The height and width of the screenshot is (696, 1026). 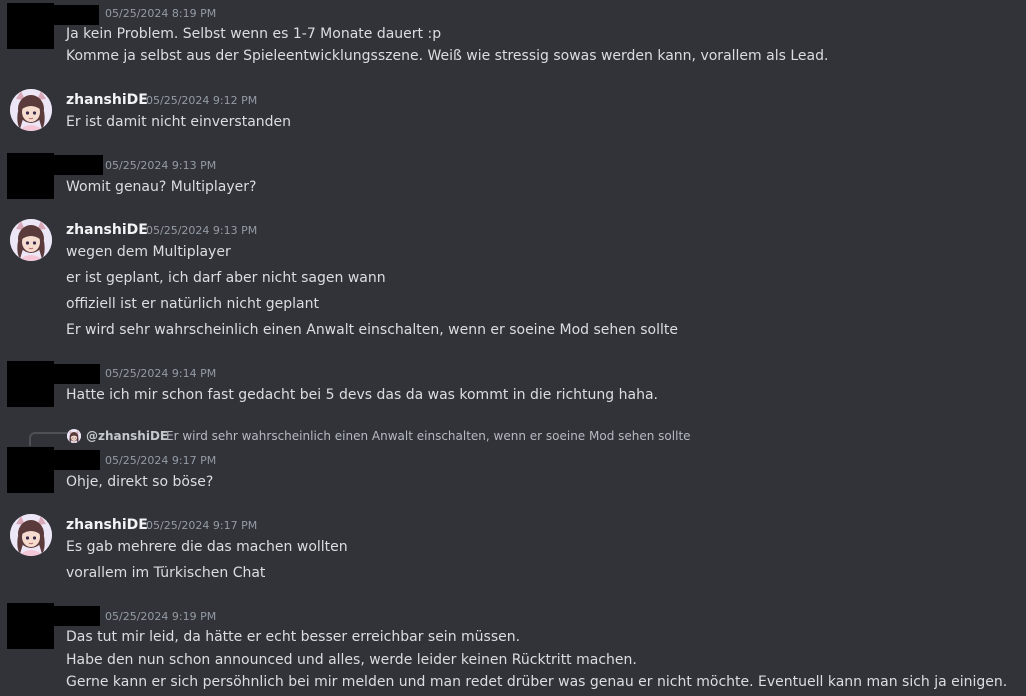 I want to click on message-text: vorallem im Türkischen Chat, so click(x=166, y=573).